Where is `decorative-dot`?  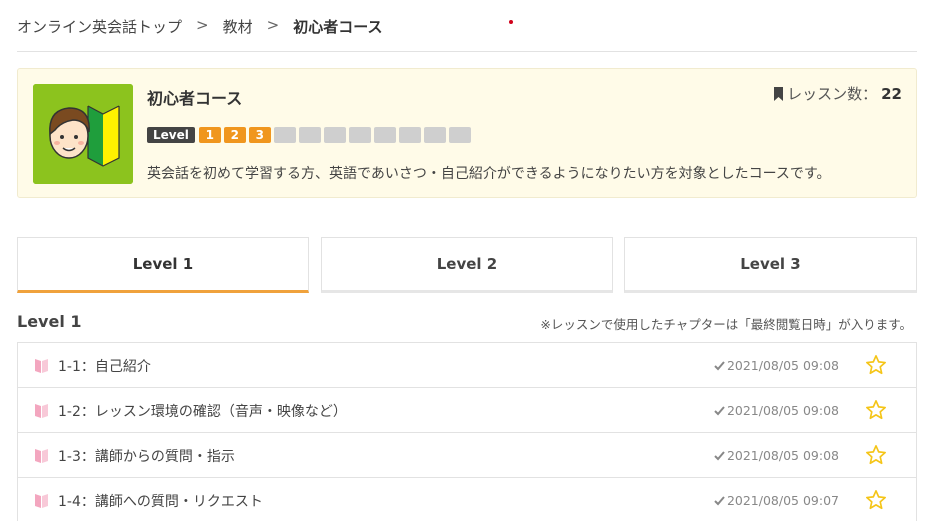
decorative-dot is located at coordinates (511, 22).